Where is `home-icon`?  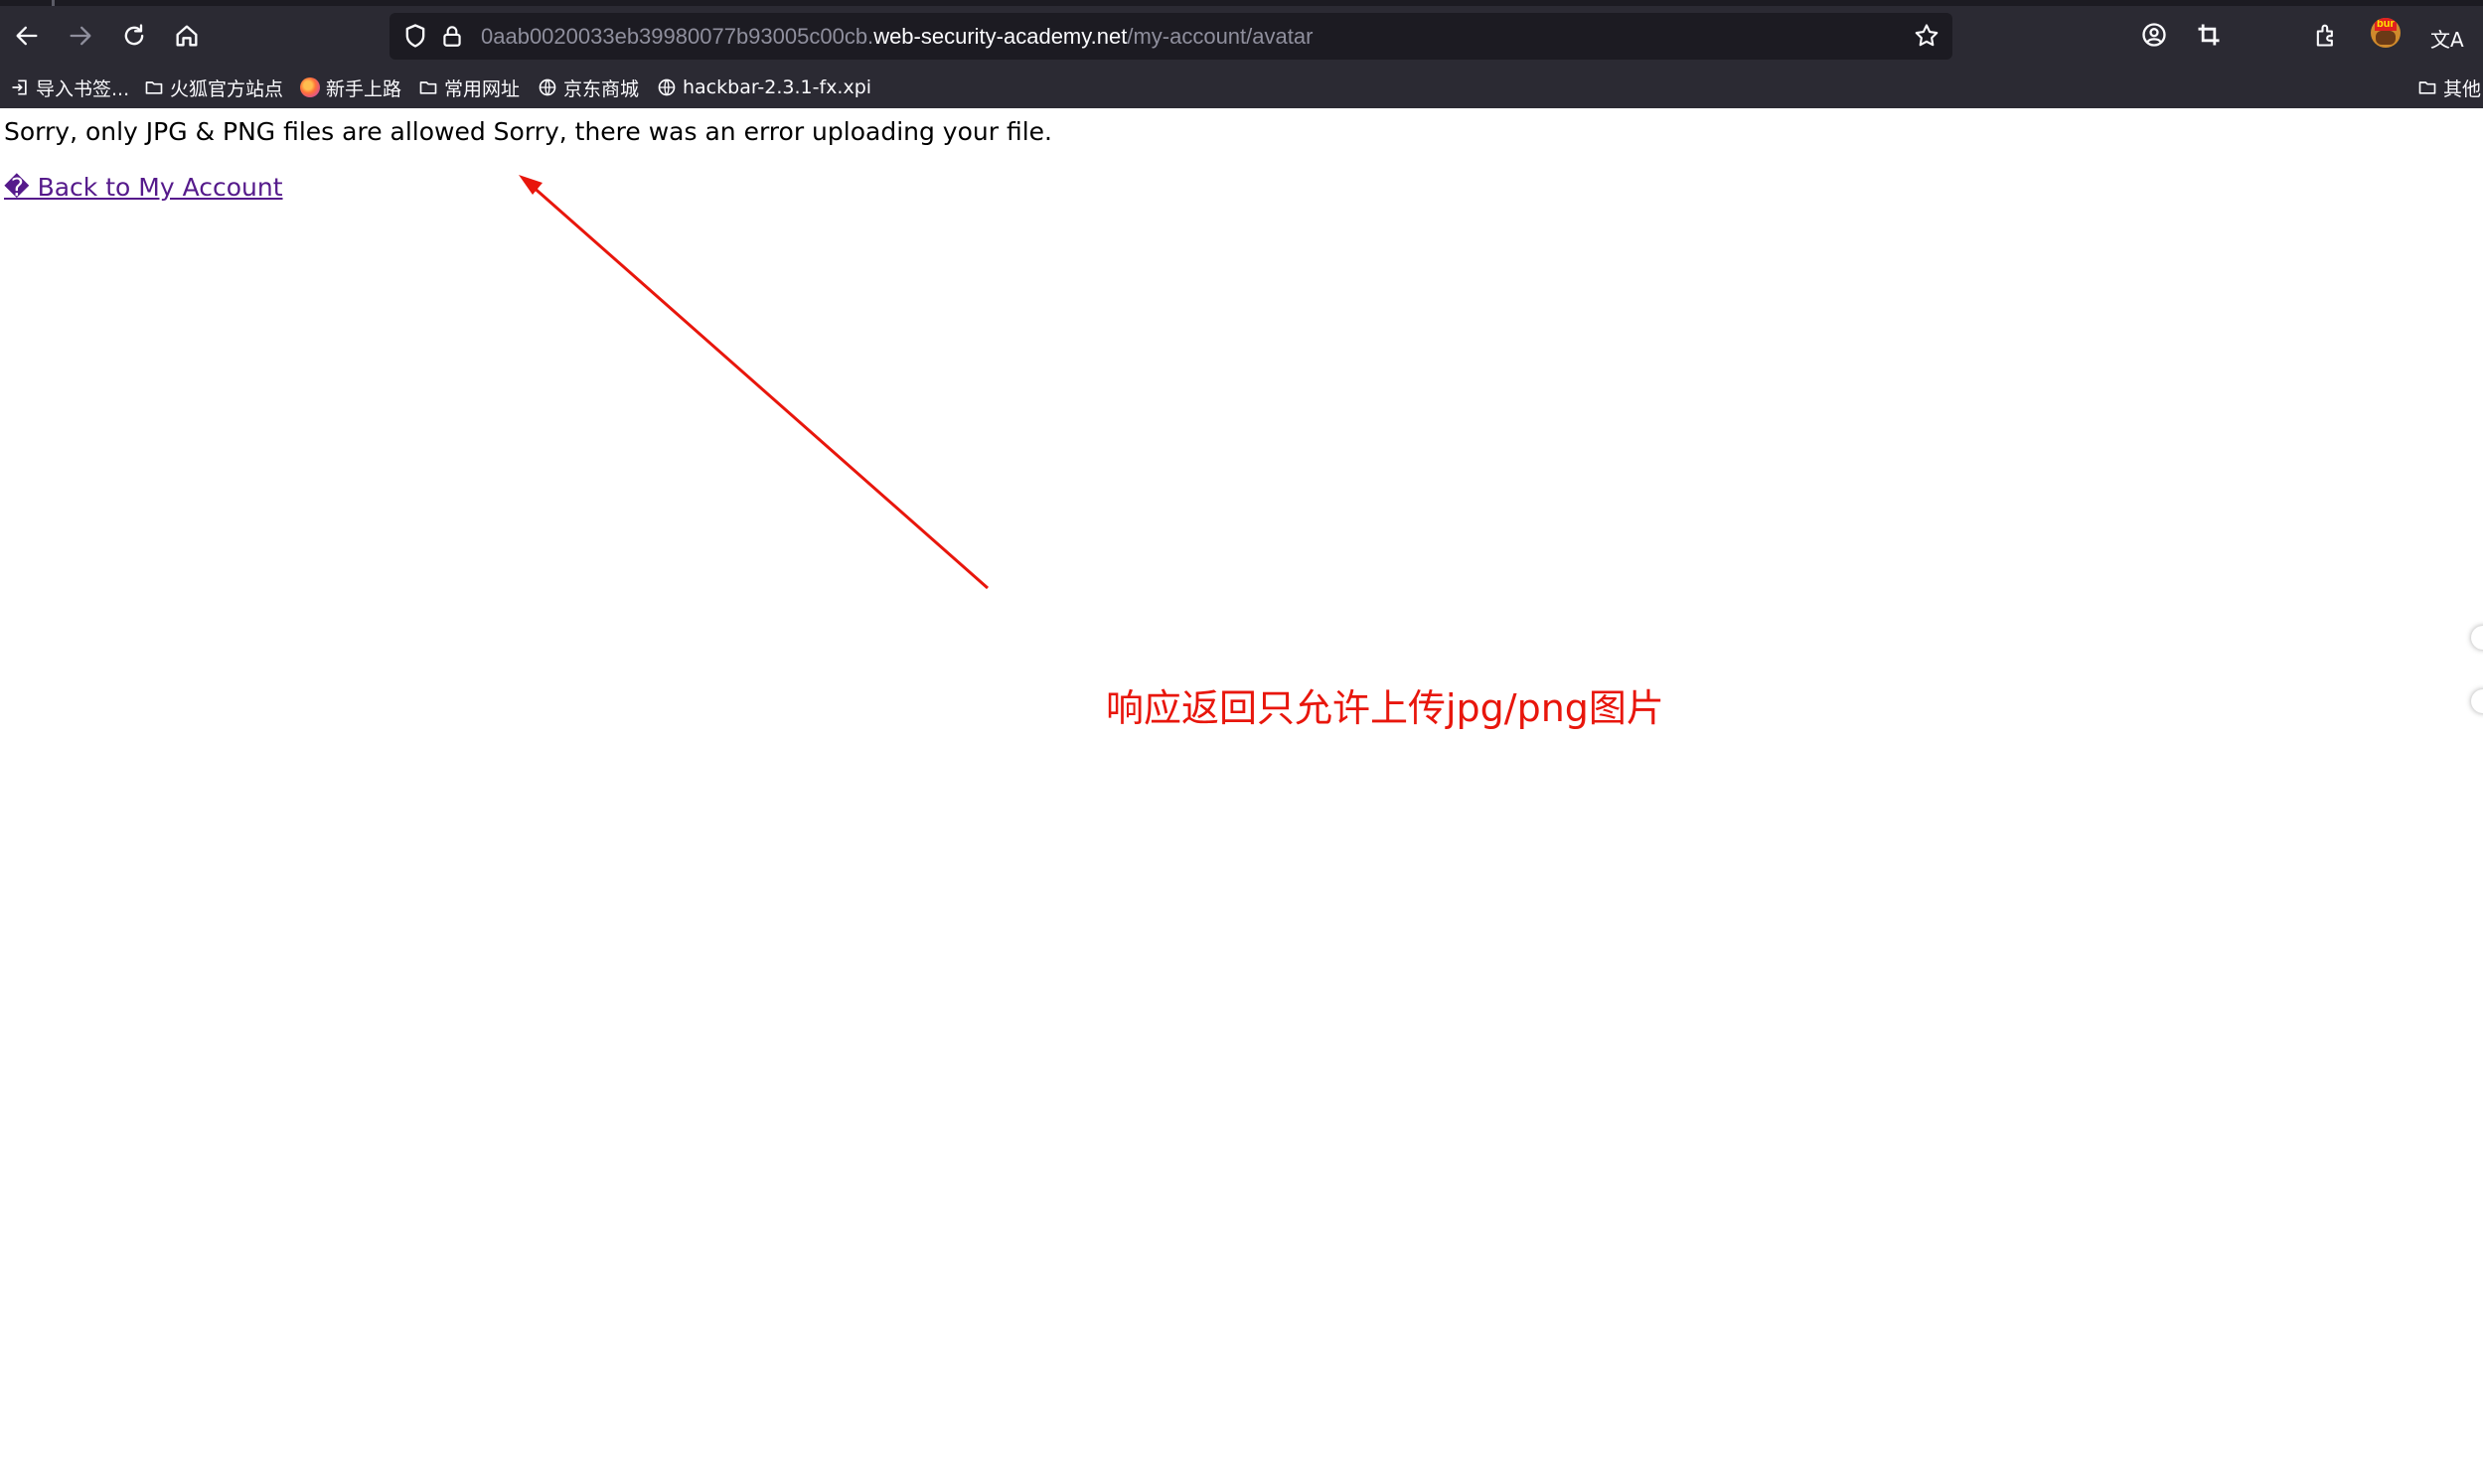 home-icon is located at coordinates (187, 36).